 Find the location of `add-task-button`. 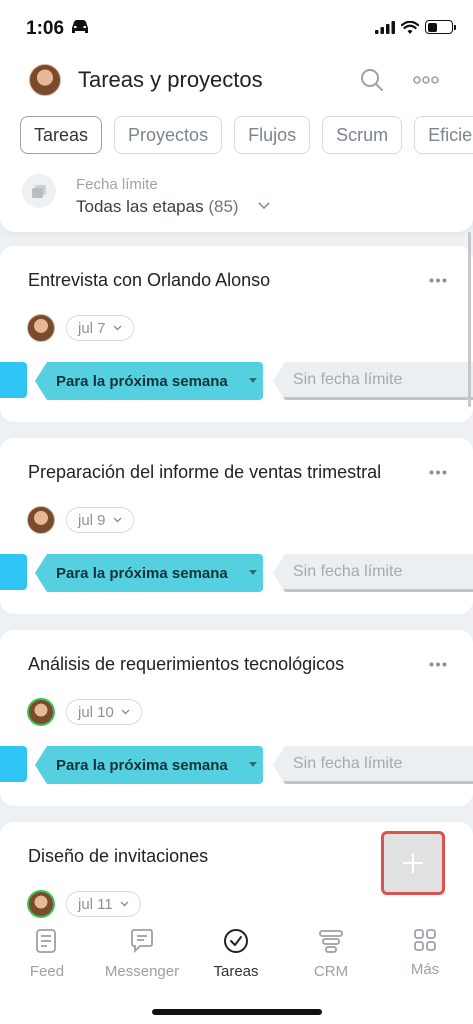

add-task-button is located at coordinates (413, 863).